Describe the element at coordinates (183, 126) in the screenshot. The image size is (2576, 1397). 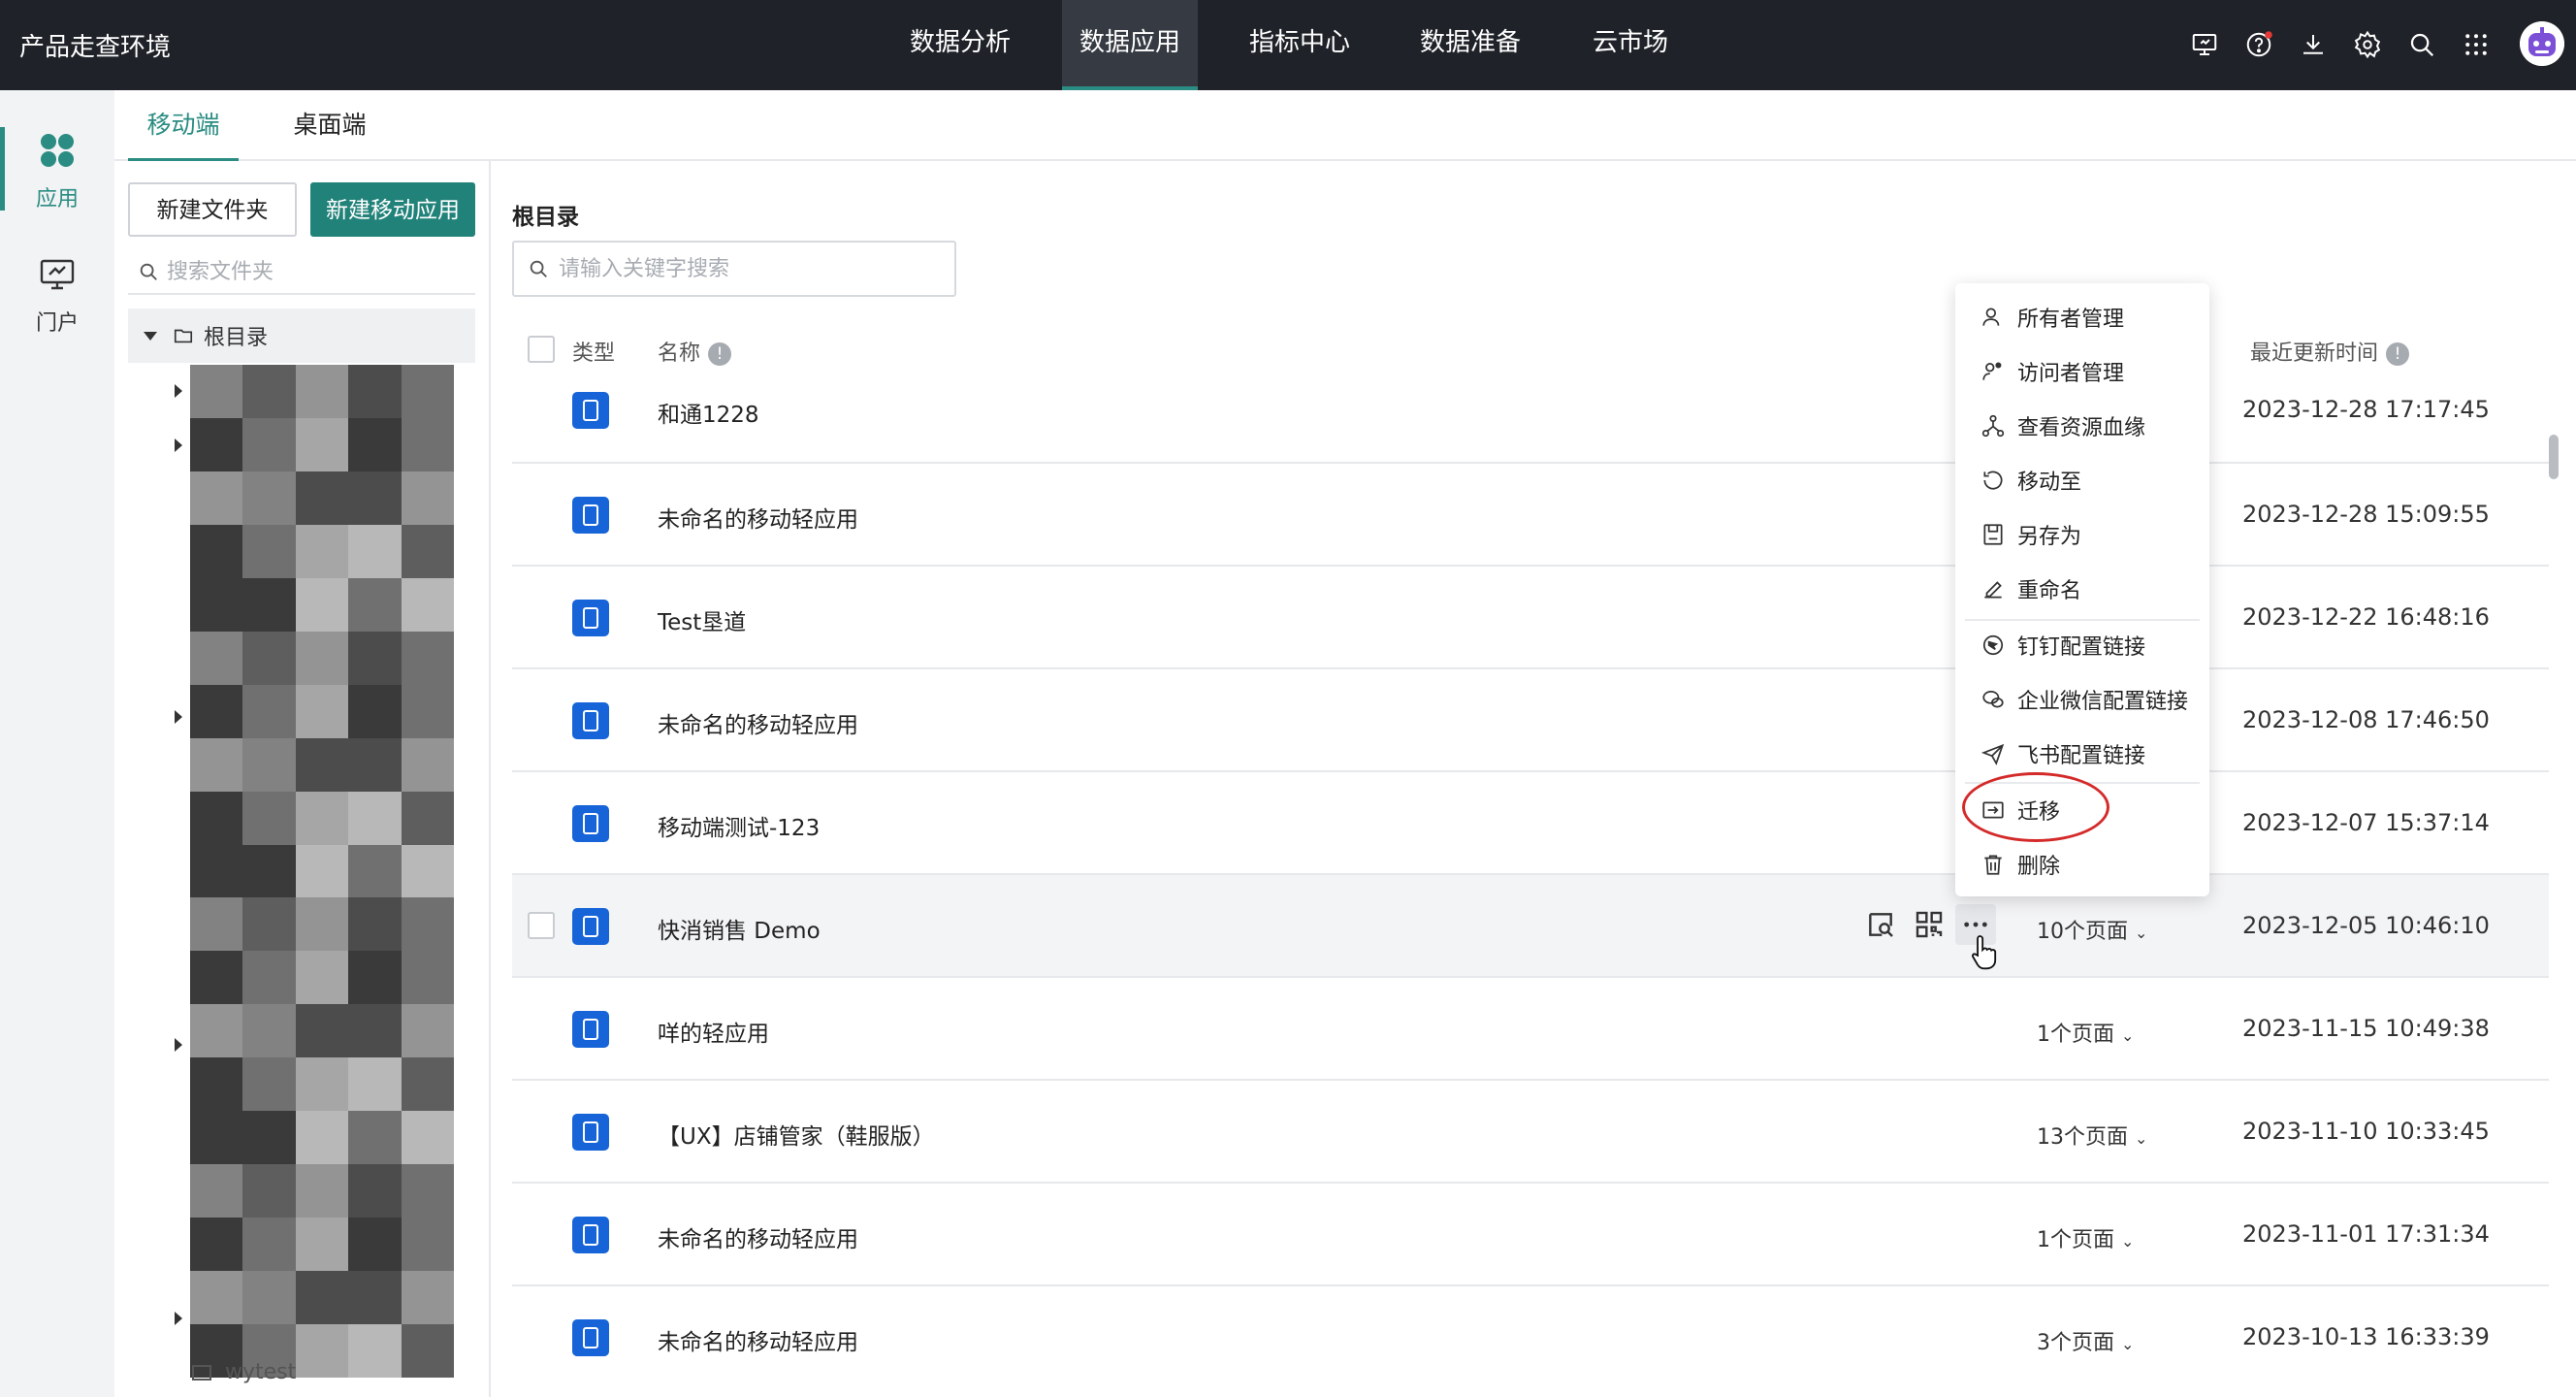
I see `tab-mobile: 移动端` at that location.